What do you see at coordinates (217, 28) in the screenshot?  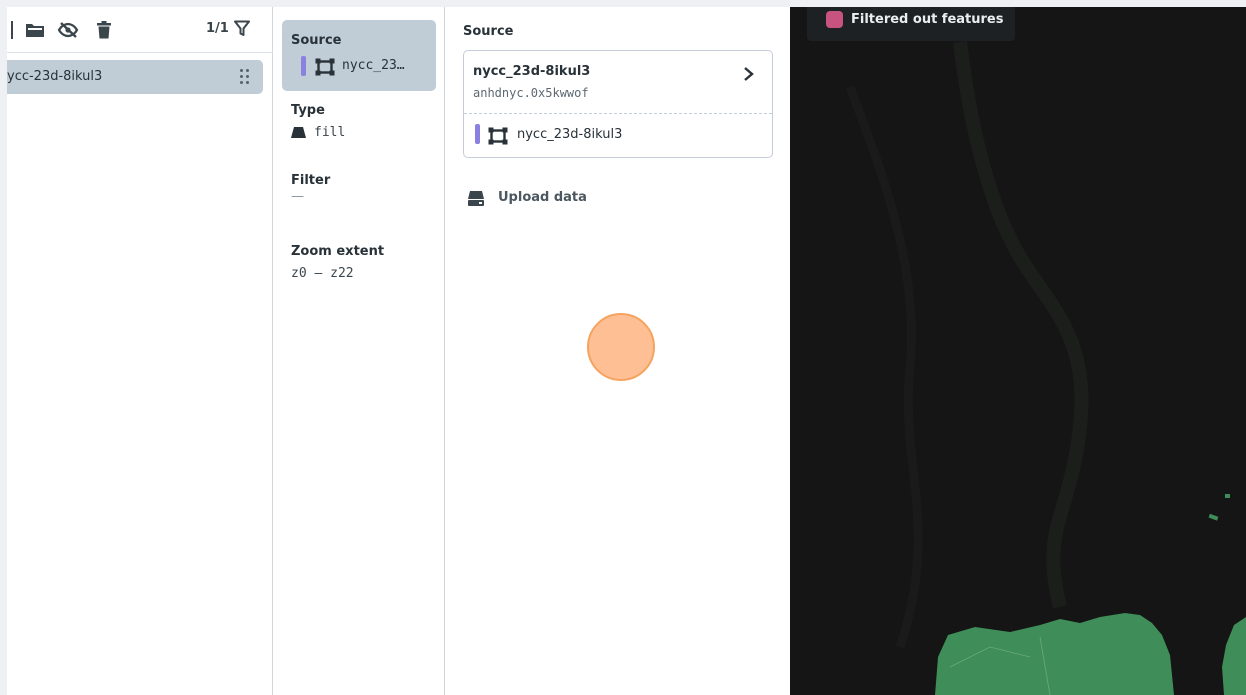 I see `layer-count: 1/1` at bounding box center [217, 28].